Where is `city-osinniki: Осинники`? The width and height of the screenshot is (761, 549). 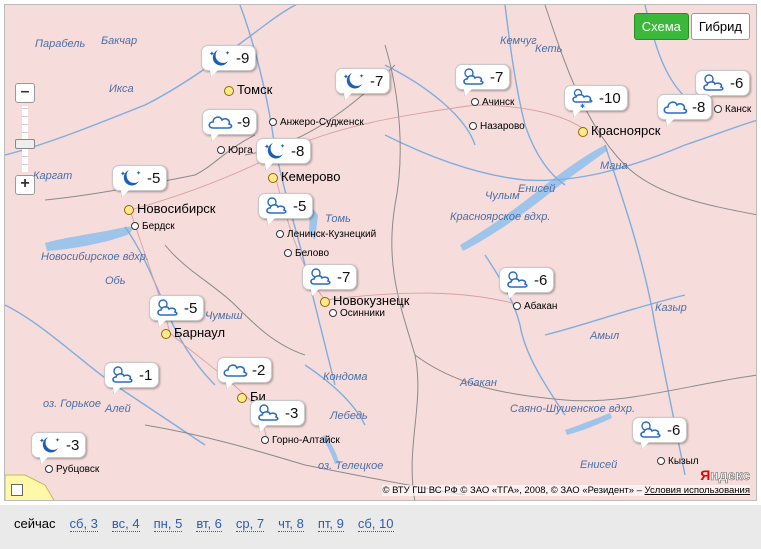
city-osinniki: Осинники is located at coordinates (357, 313).